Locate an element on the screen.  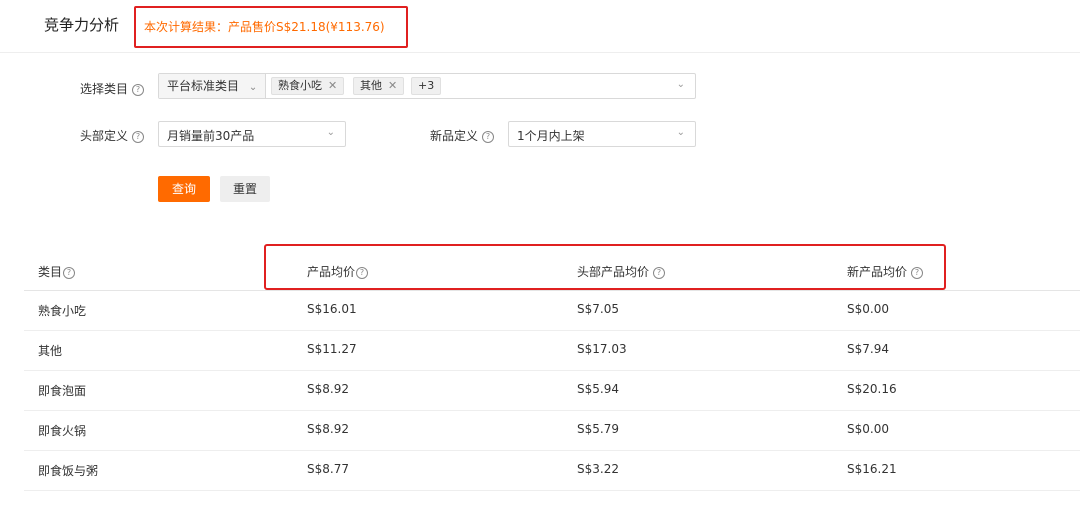
cell-category: 即食饭与粥 is located at coordinates (68, 471).